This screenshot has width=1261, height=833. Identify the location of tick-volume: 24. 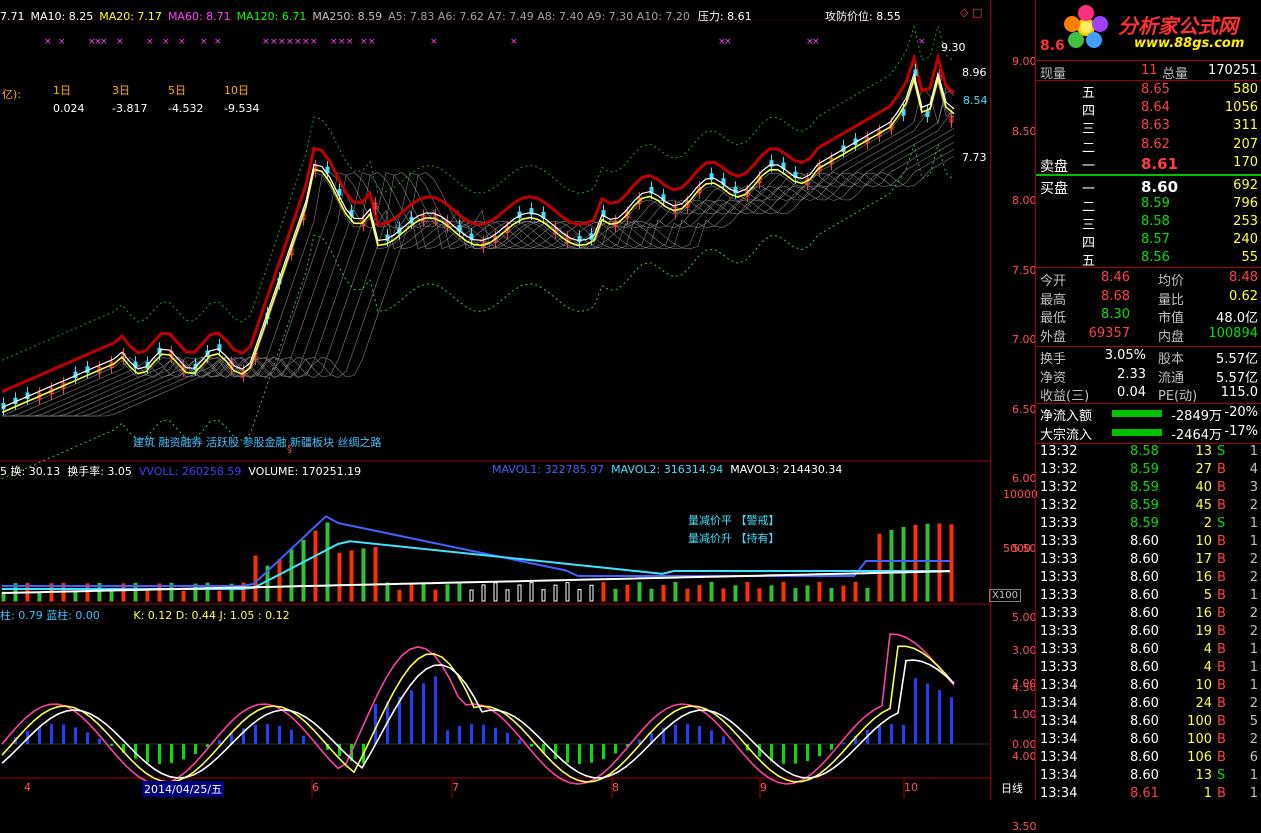
(1203, 703).